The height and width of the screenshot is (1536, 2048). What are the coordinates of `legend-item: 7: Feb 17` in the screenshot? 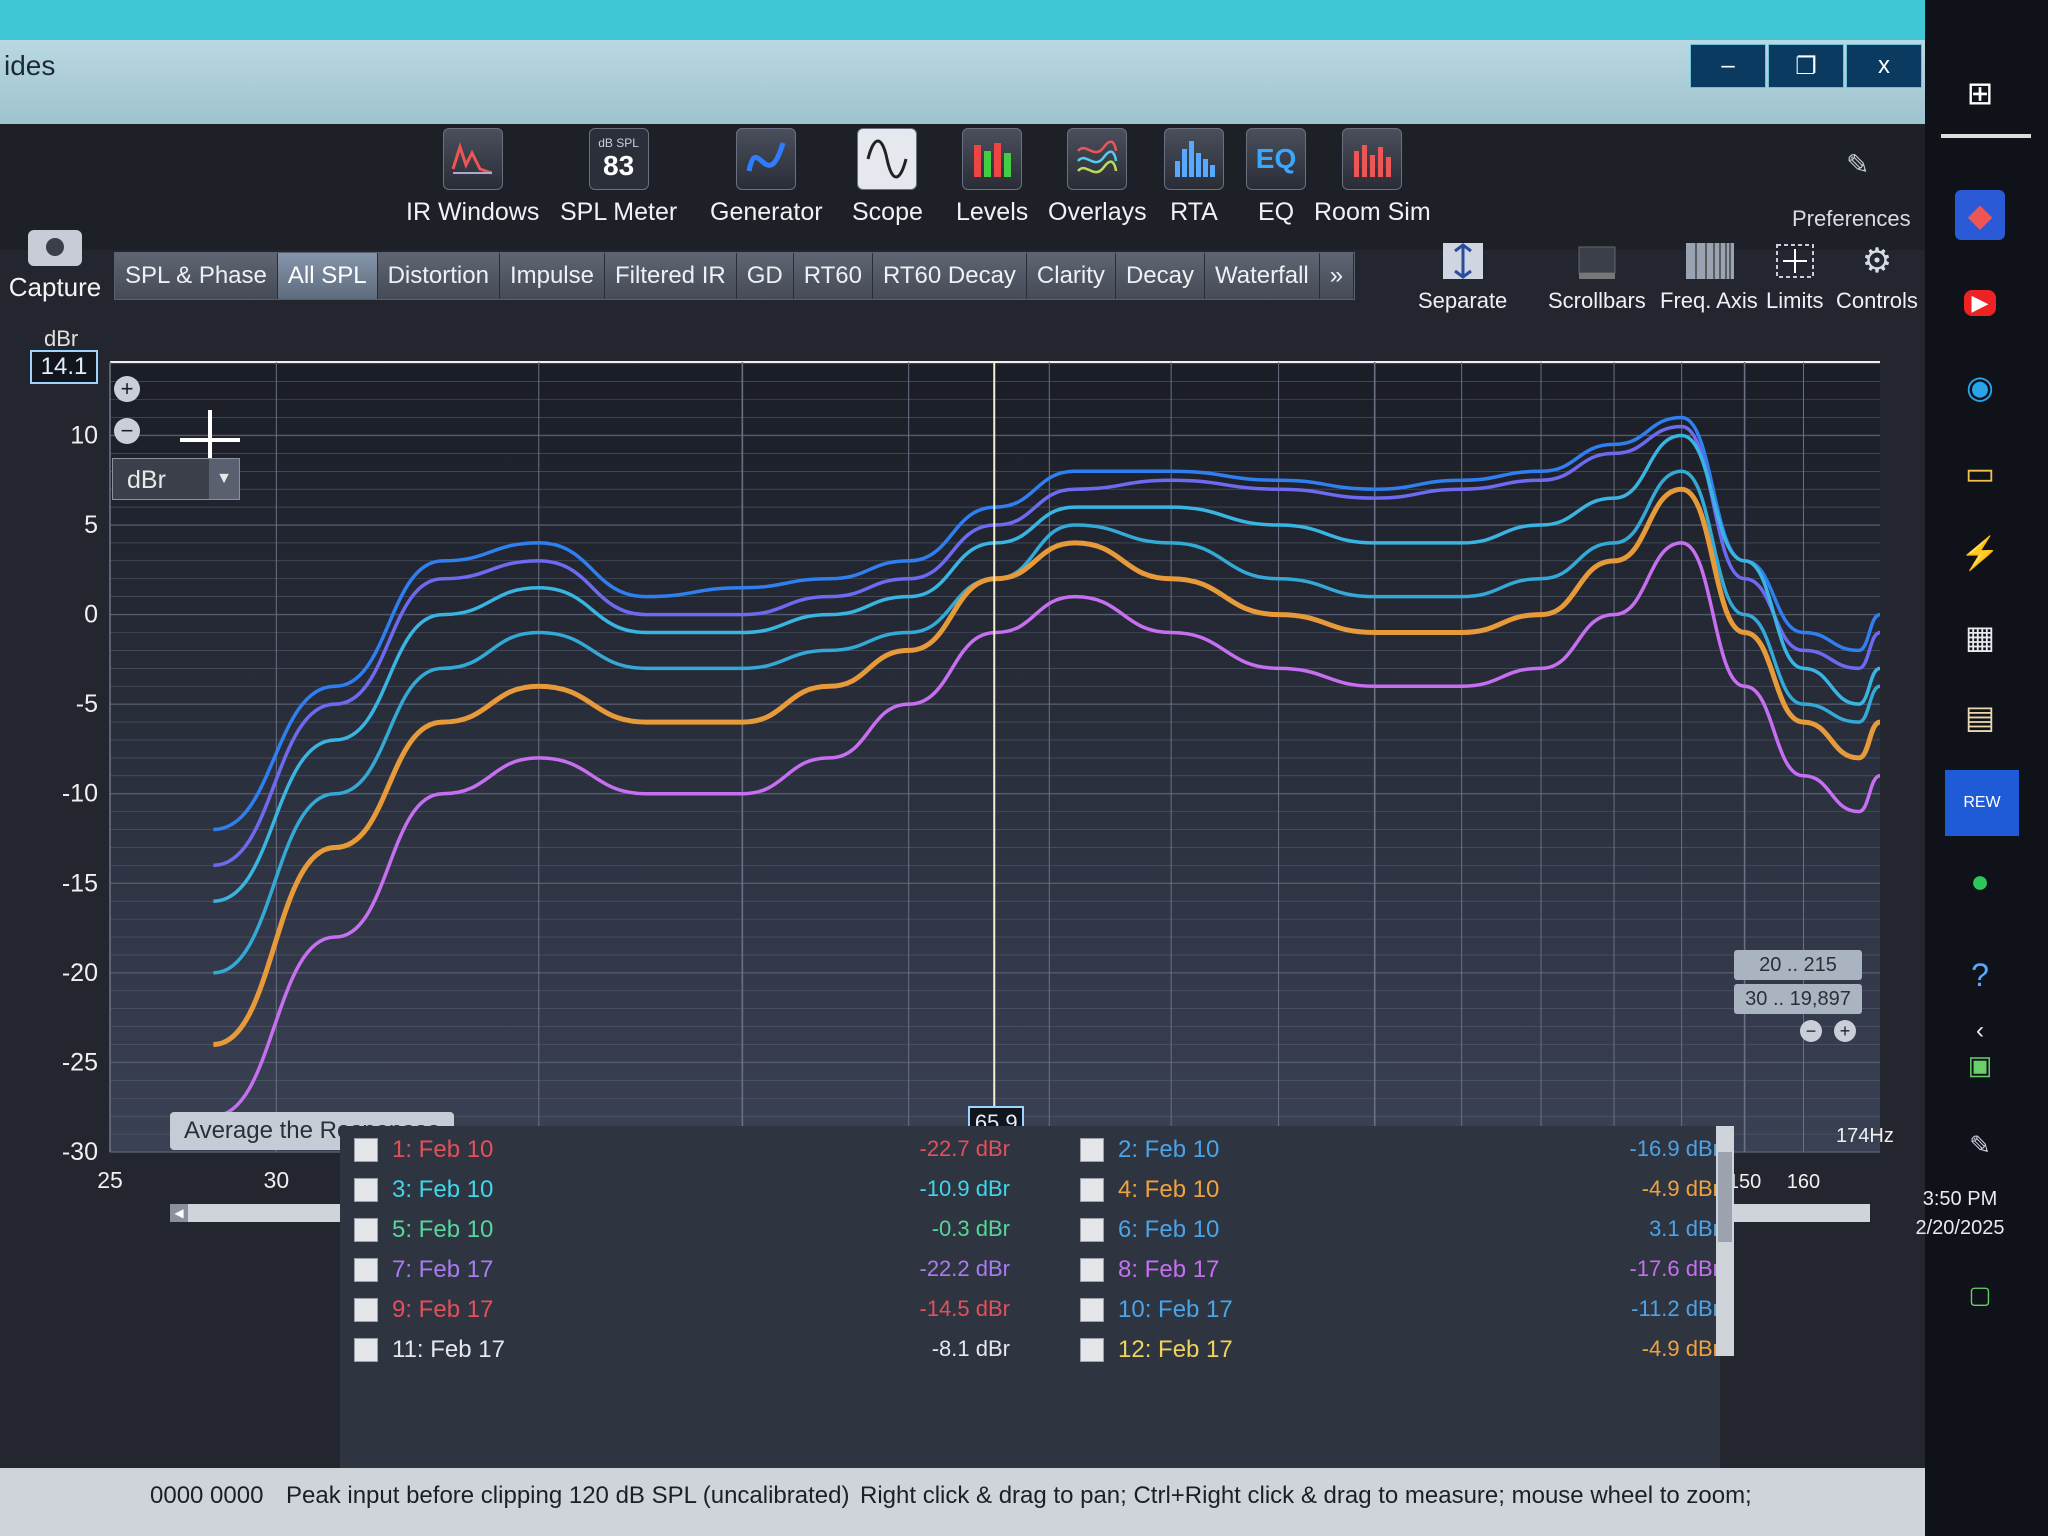 It's located at (423, 1270).